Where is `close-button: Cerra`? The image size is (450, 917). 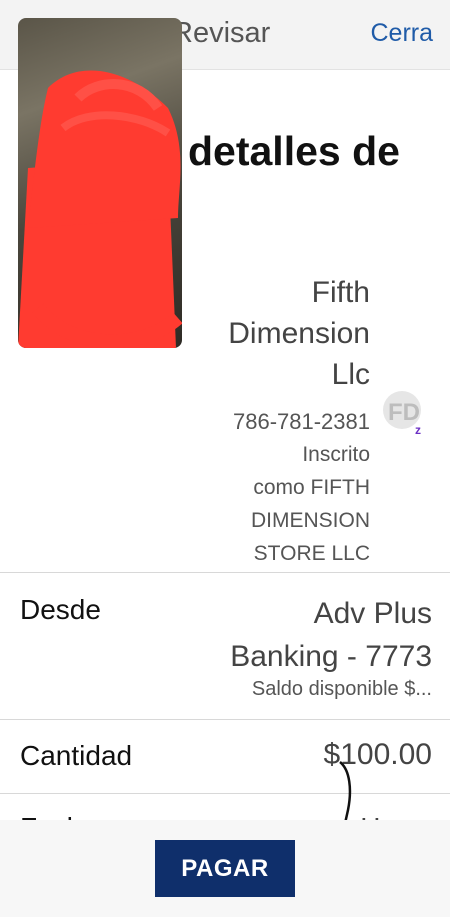
close-button: Cerra is located at coordinates (401, 33).